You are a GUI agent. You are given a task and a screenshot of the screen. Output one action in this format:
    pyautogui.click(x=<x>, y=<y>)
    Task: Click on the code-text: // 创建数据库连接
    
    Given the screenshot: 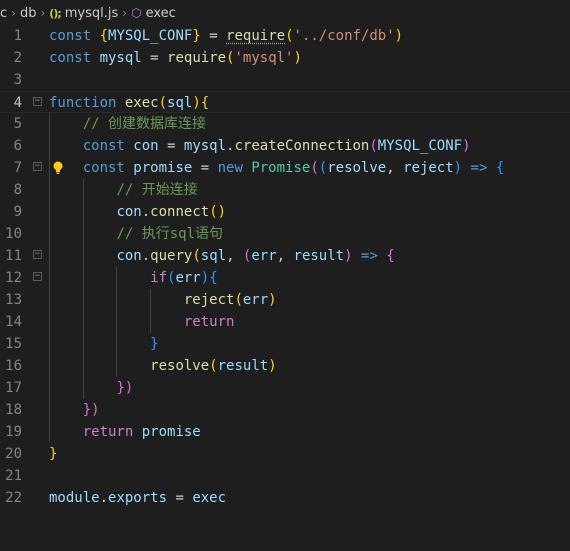 What is the action you would take?
    pyautogui.click(x=127, y=124)
    